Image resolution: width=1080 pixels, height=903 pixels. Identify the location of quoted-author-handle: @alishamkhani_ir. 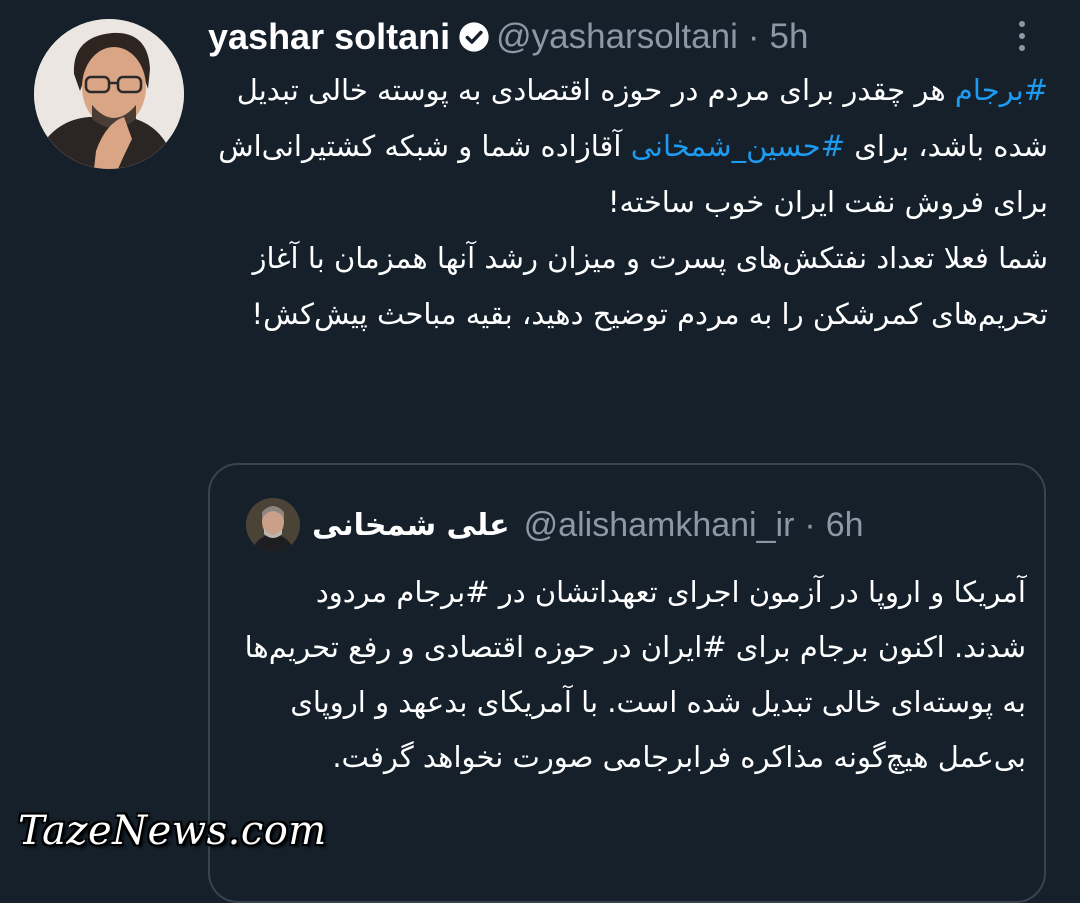
(659, 525).